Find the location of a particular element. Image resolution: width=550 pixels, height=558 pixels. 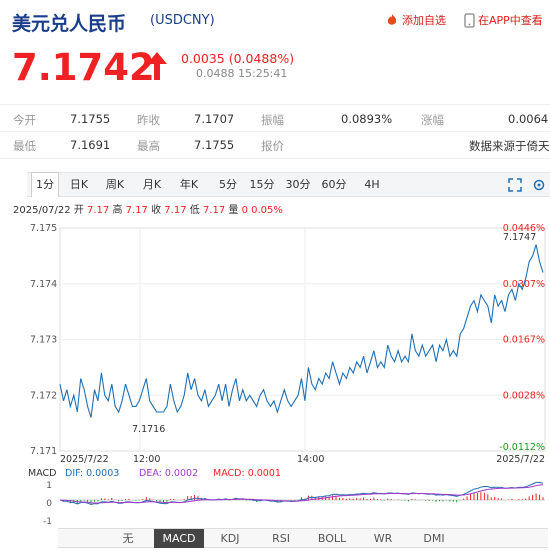

tab-rsi: RSI is located at coordinates (281, 538).